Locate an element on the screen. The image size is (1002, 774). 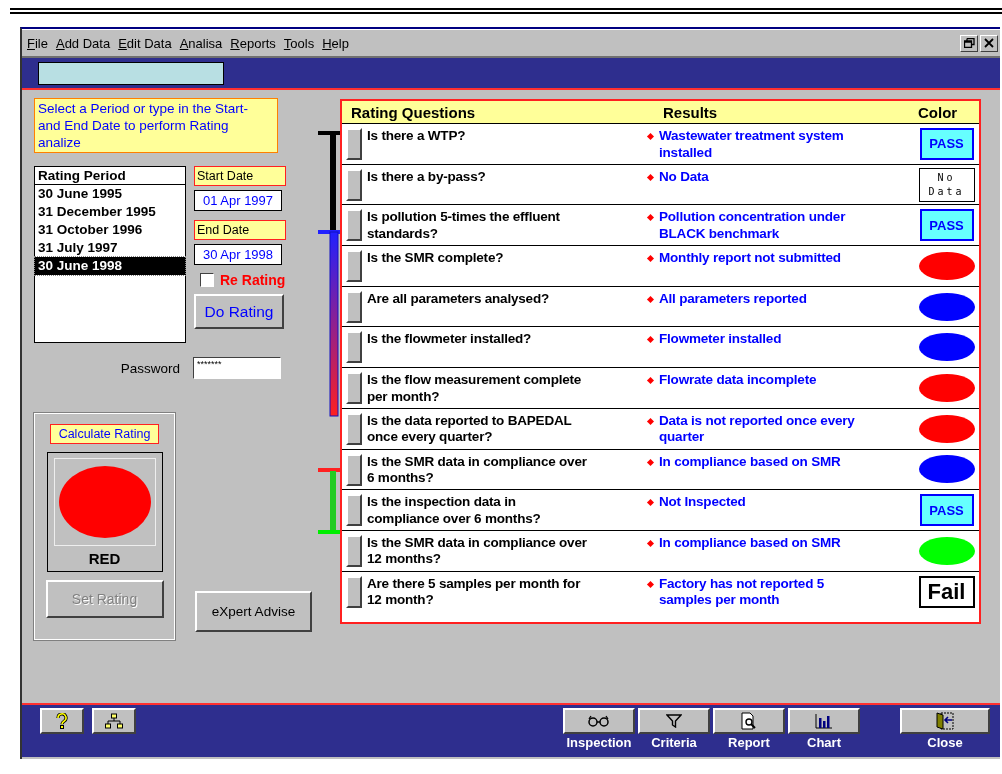
rating-period-list: Rating Period 30 June 1995 31 December 1995 31 October 1996 31 July 1997 30 June 1998 is located at coordinates (110, 254).